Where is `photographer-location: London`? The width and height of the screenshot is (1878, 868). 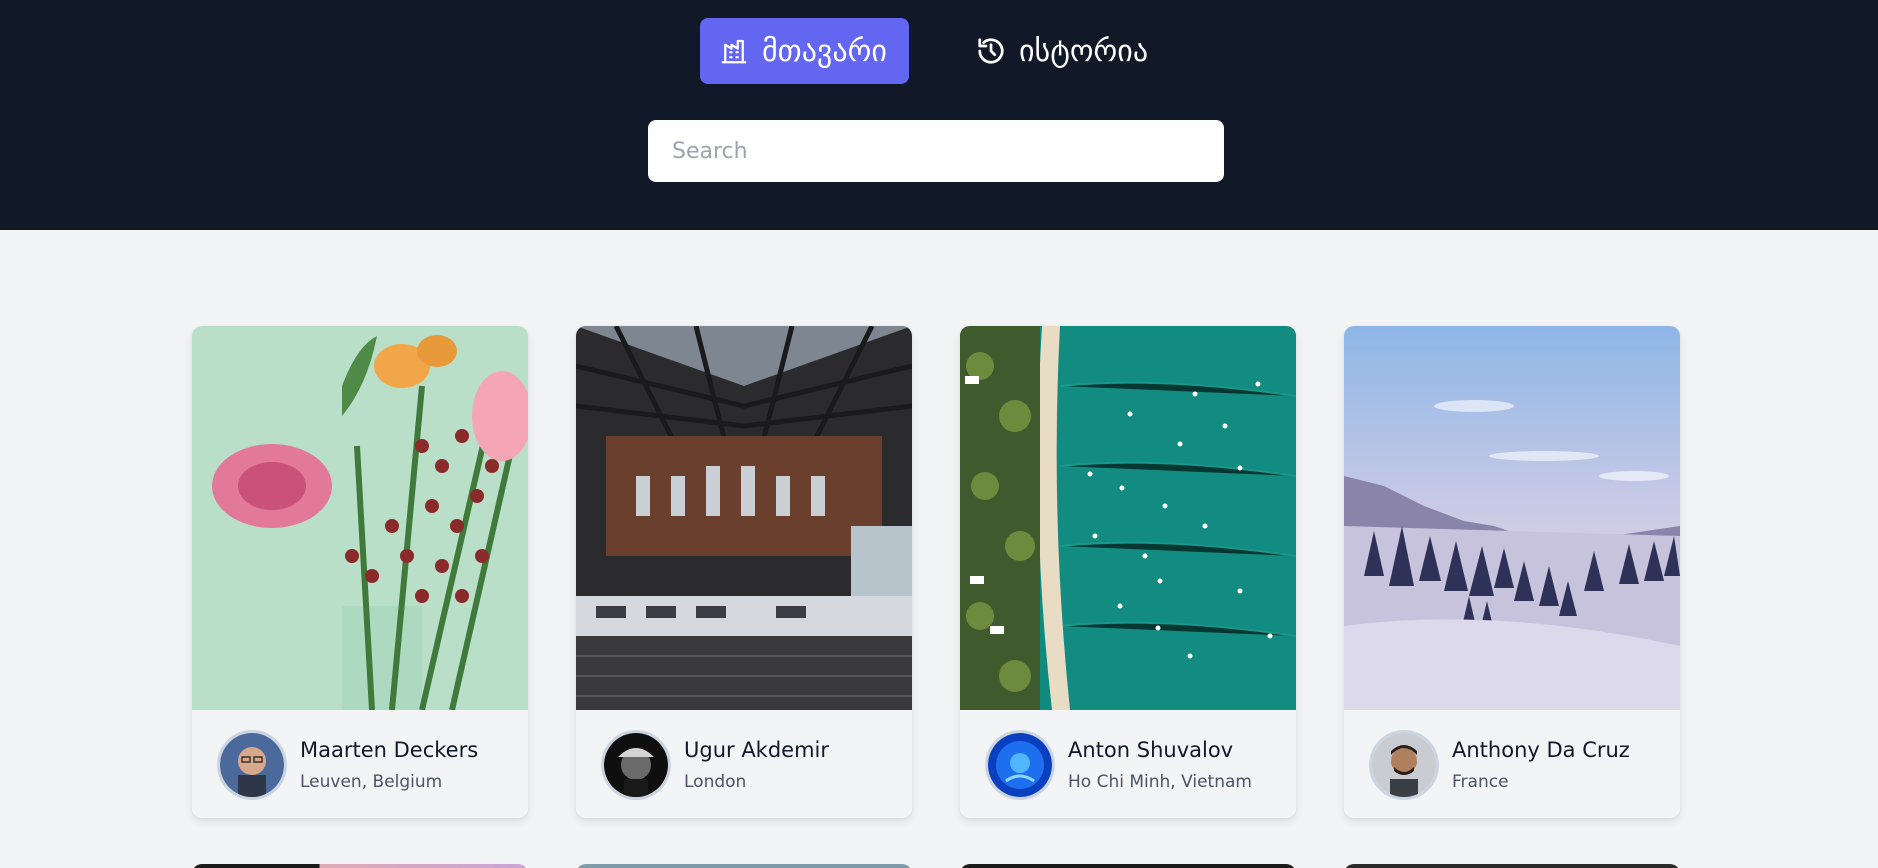
photographer-location: London is located at coordinates (715, 782).